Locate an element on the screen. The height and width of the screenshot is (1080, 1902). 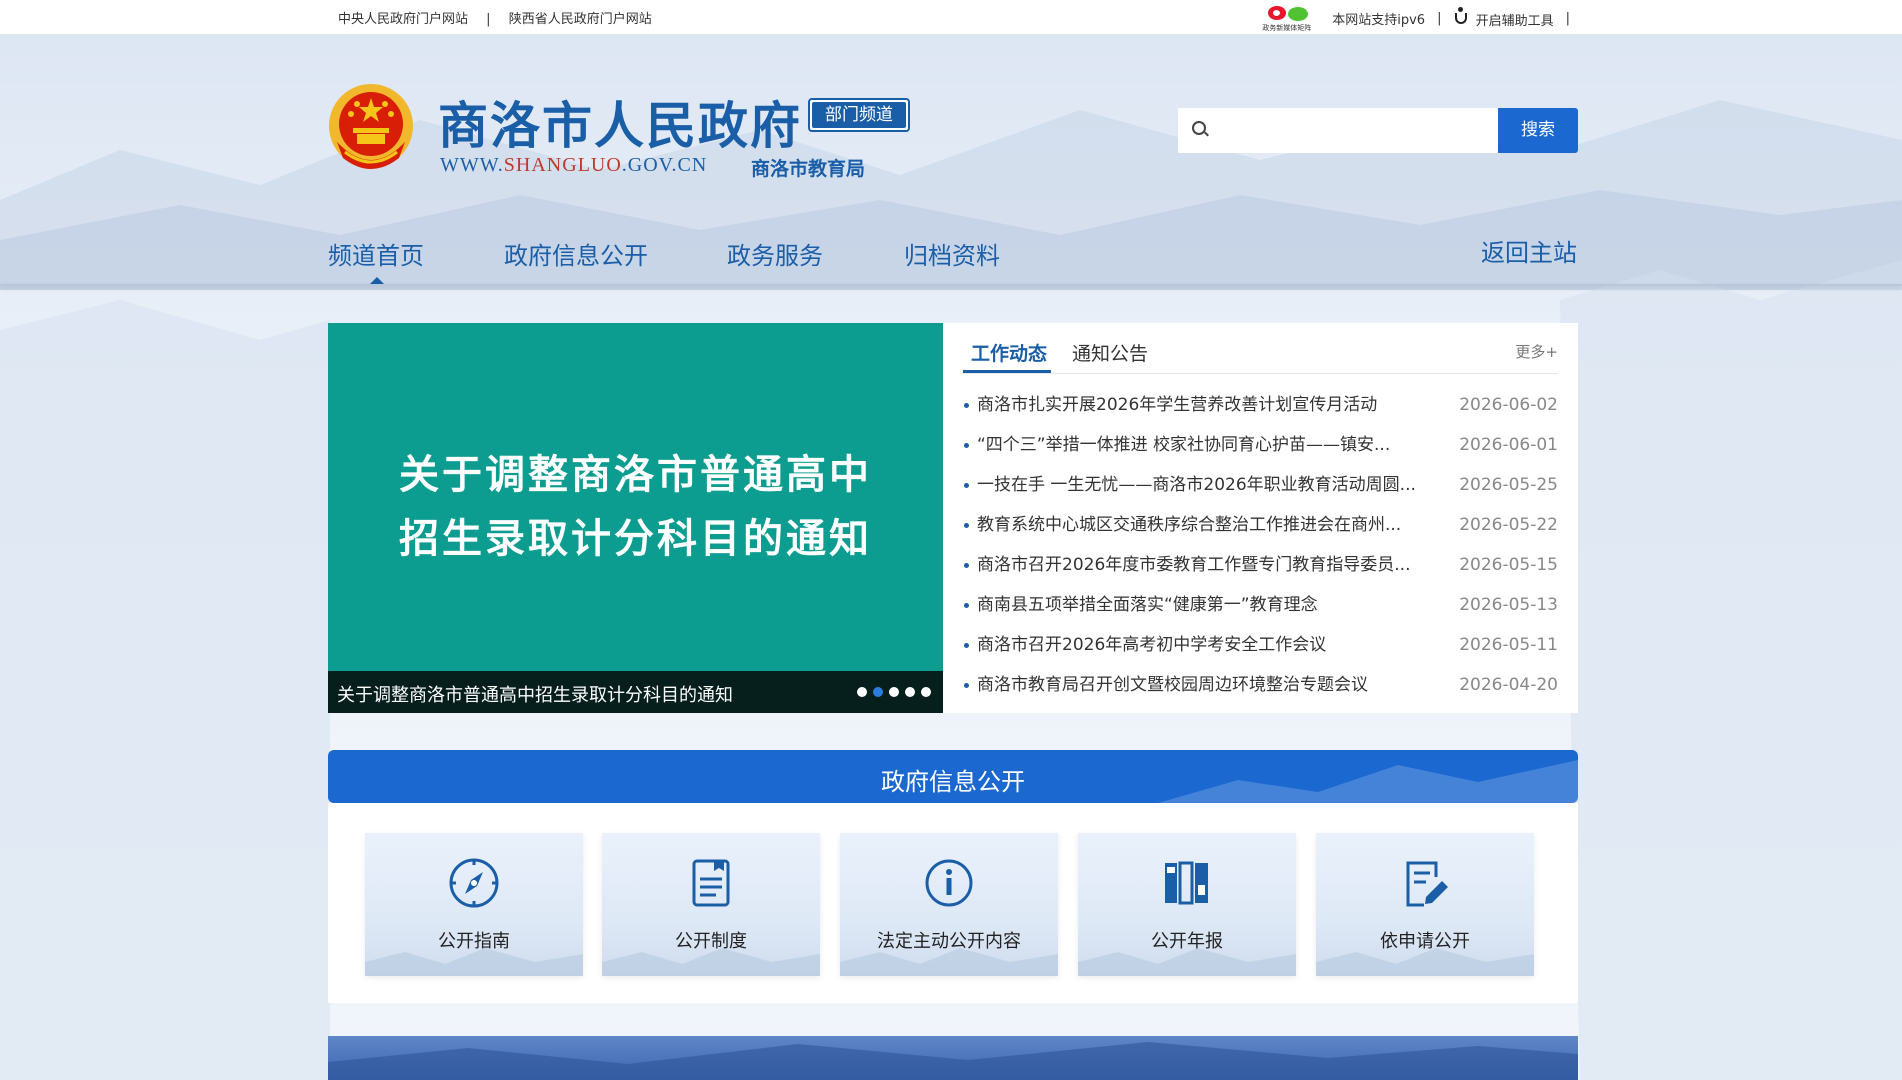
compass-icon is located at coordinates (474, 883).